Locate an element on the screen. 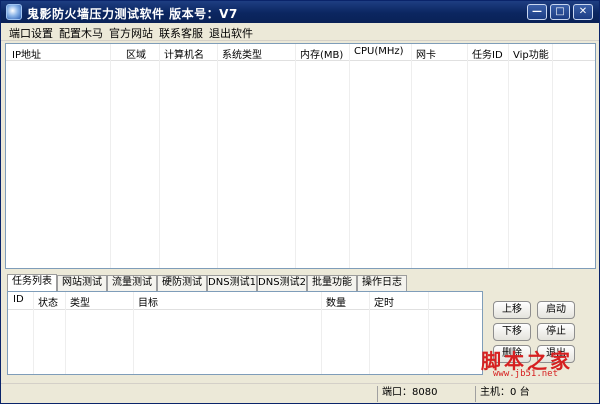 The image size is (600, 404). menu-bar: 端口设置 配置木马 官方网站 联系客服 退出软件 is located at coordinates (300, 32).